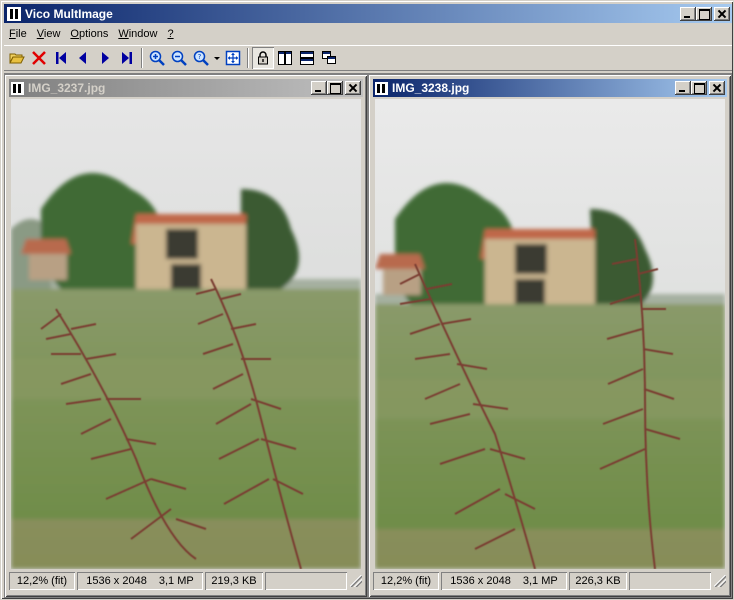  What do you see at coordinates (598, 581) in the screenshot?
I see `file-size: 226,3 KB` at bounding box center [598, 581].